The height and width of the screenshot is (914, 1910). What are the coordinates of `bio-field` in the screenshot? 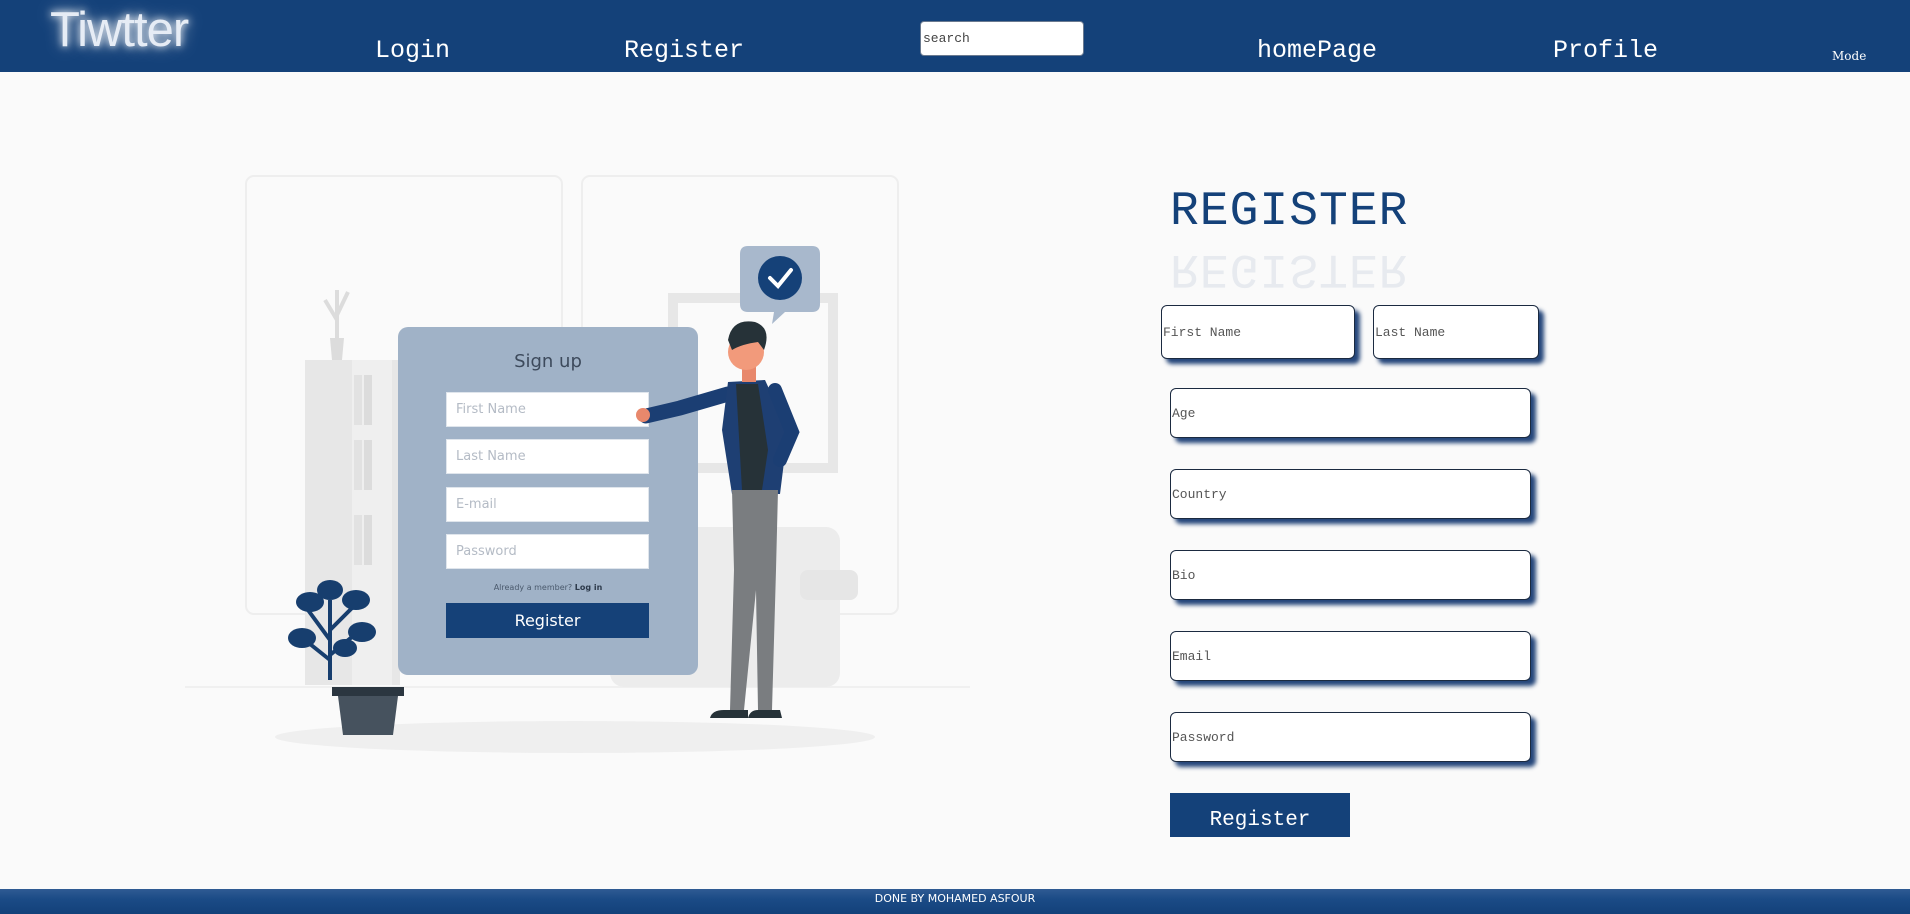 It's located at (1350, 575).